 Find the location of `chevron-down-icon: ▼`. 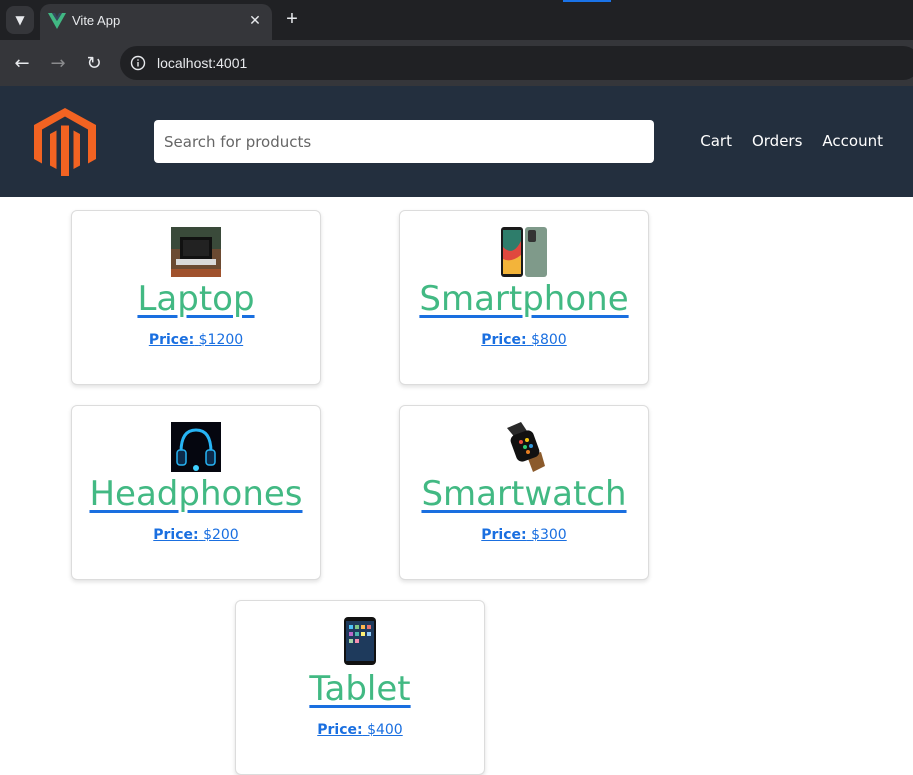

chevron-down-icon: ▼ is located at coordinates (20, 20).